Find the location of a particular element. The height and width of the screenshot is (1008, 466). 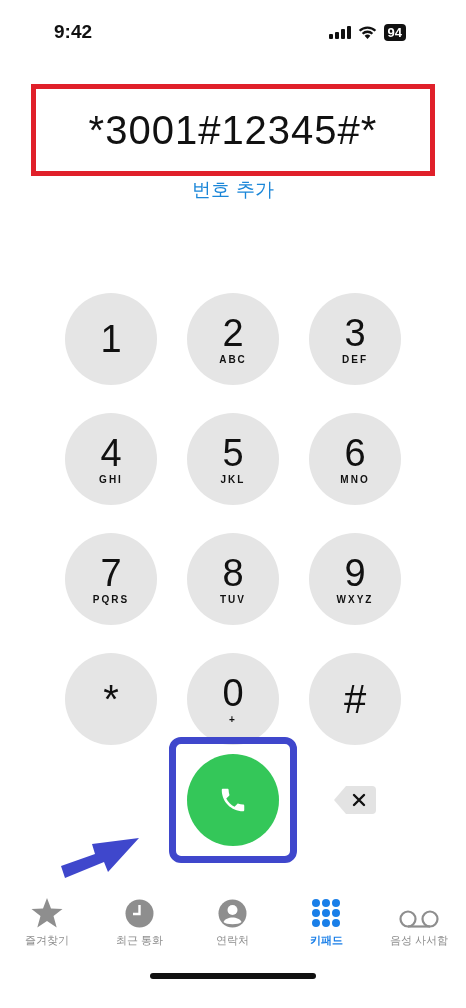

tab-item: 키패드 is located at coordinates (326, 922).